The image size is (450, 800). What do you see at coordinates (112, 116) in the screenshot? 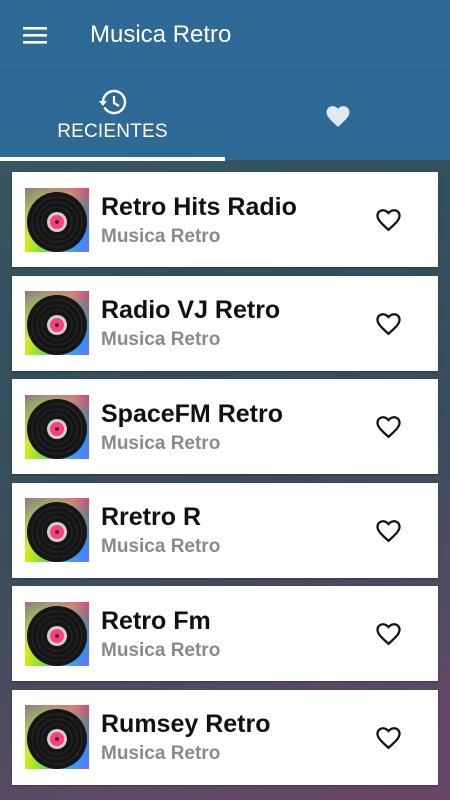
I see `tab-recientes: RECIENTES` at bounding box center [112, 116].